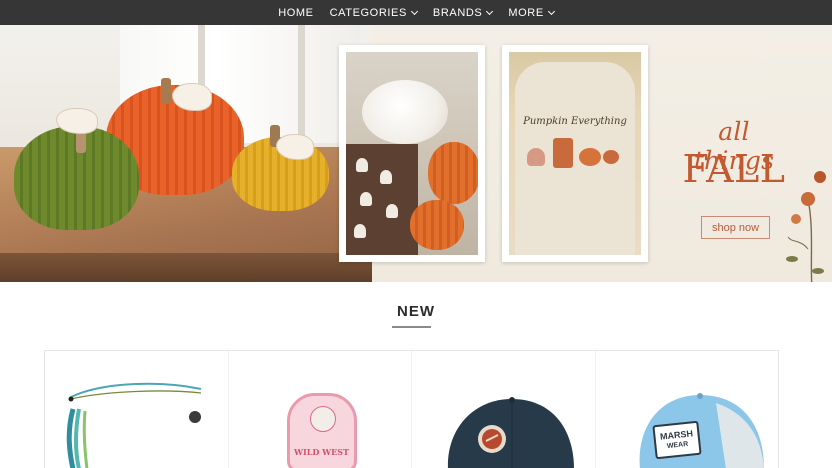 The height and width of the screenshot is (468, 832). What do you see at coordinates (457, 12) in the screenshot?
I see `nav-item-label: BRANDS` at bounding box center [457, 12].